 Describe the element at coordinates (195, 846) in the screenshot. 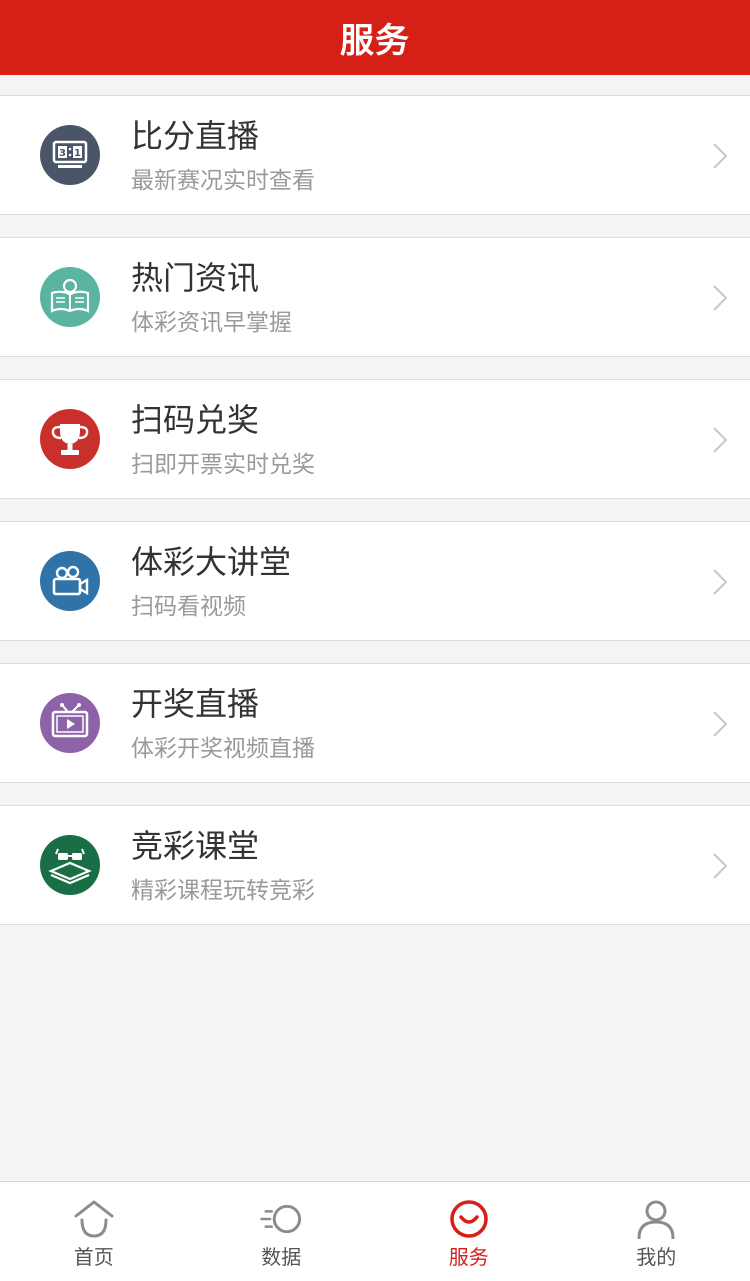

I see `service-title: 竞彩课堂` at that location.